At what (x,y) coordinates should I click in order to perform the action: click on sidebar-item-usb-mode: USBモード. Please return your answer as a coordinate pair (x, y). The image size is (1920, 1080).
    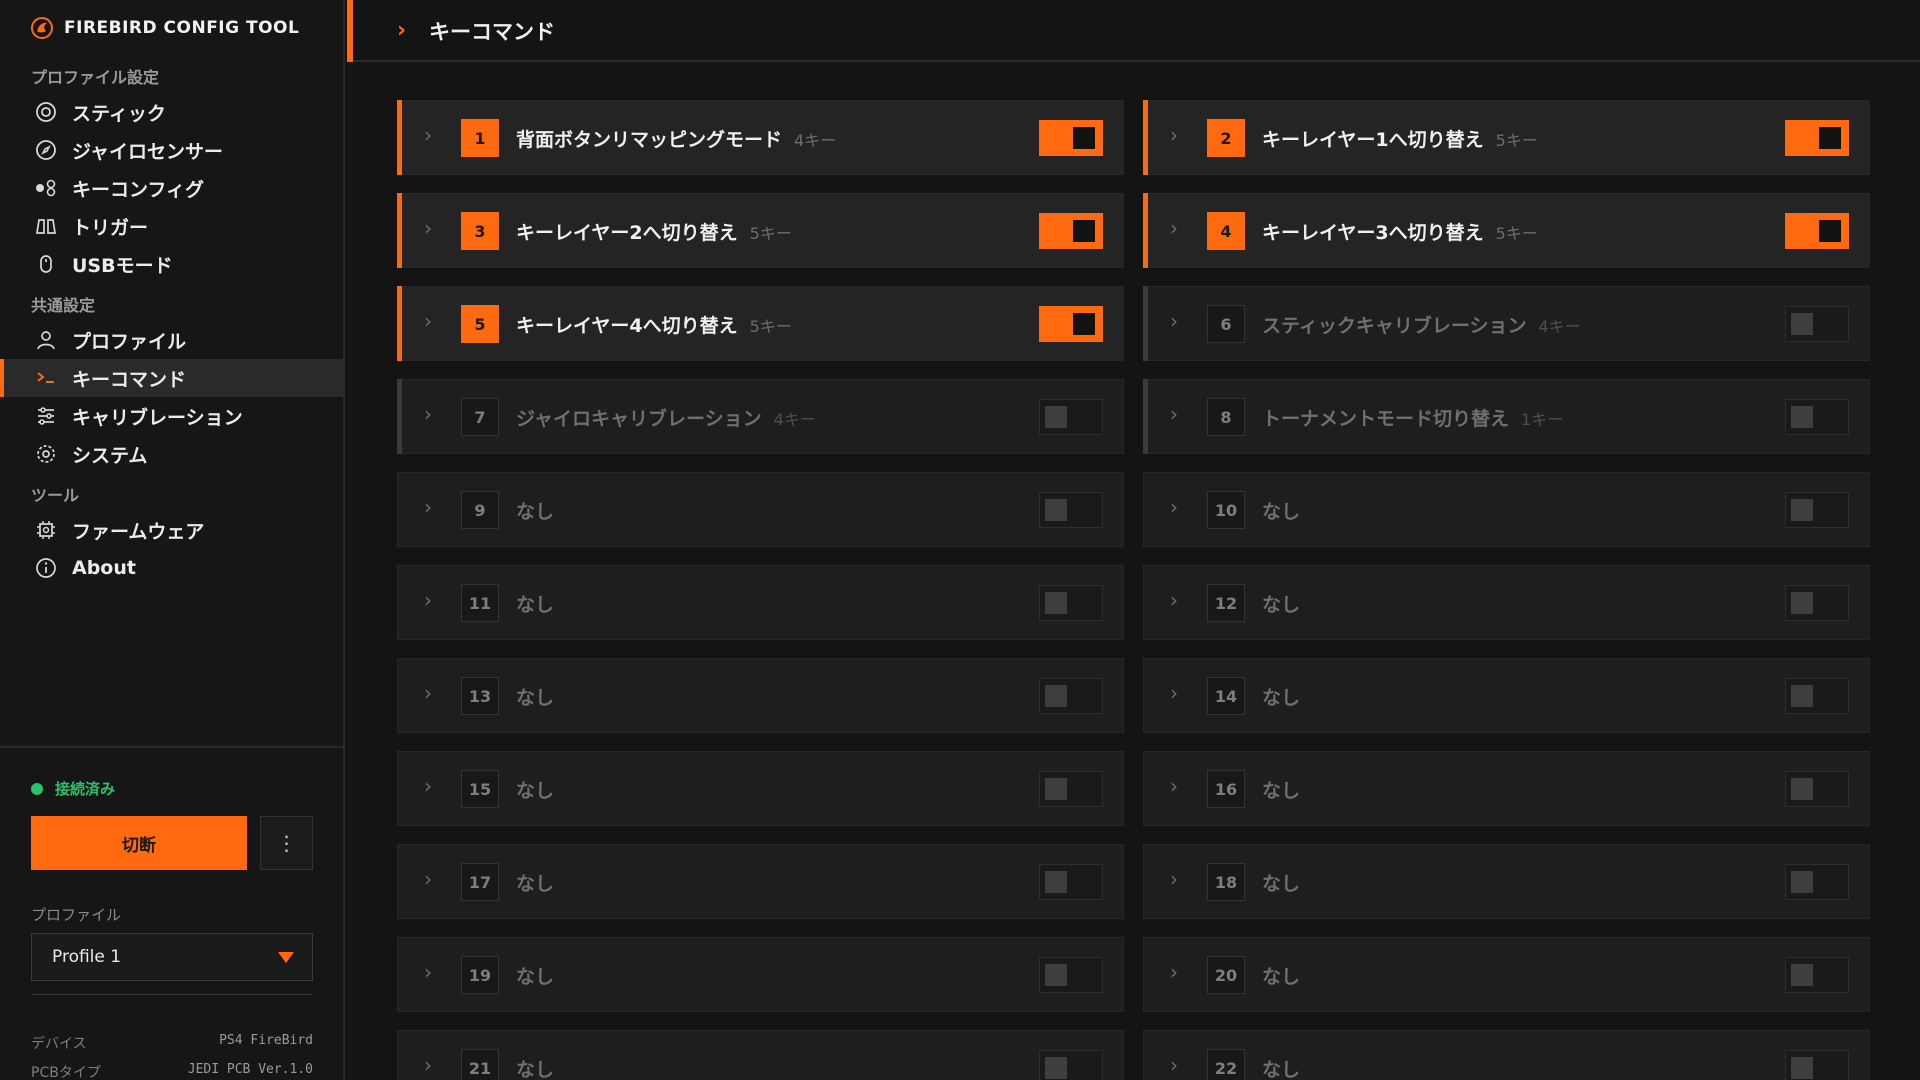
    Looking at the image, I should click on (171, 264).